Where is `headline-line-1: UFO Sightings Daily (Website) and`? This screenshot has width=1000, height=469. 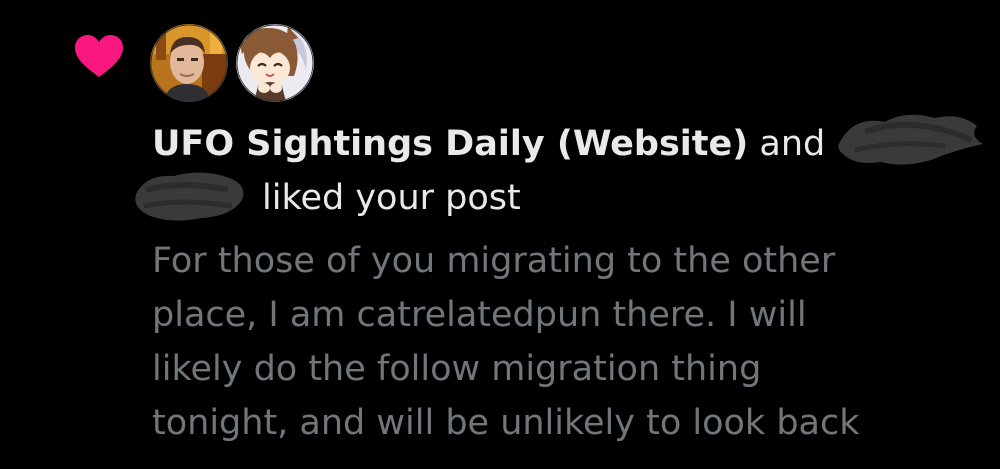
headline-line-1: UFO Sightings Daily (Website) and is located at coordinates (568, 143).